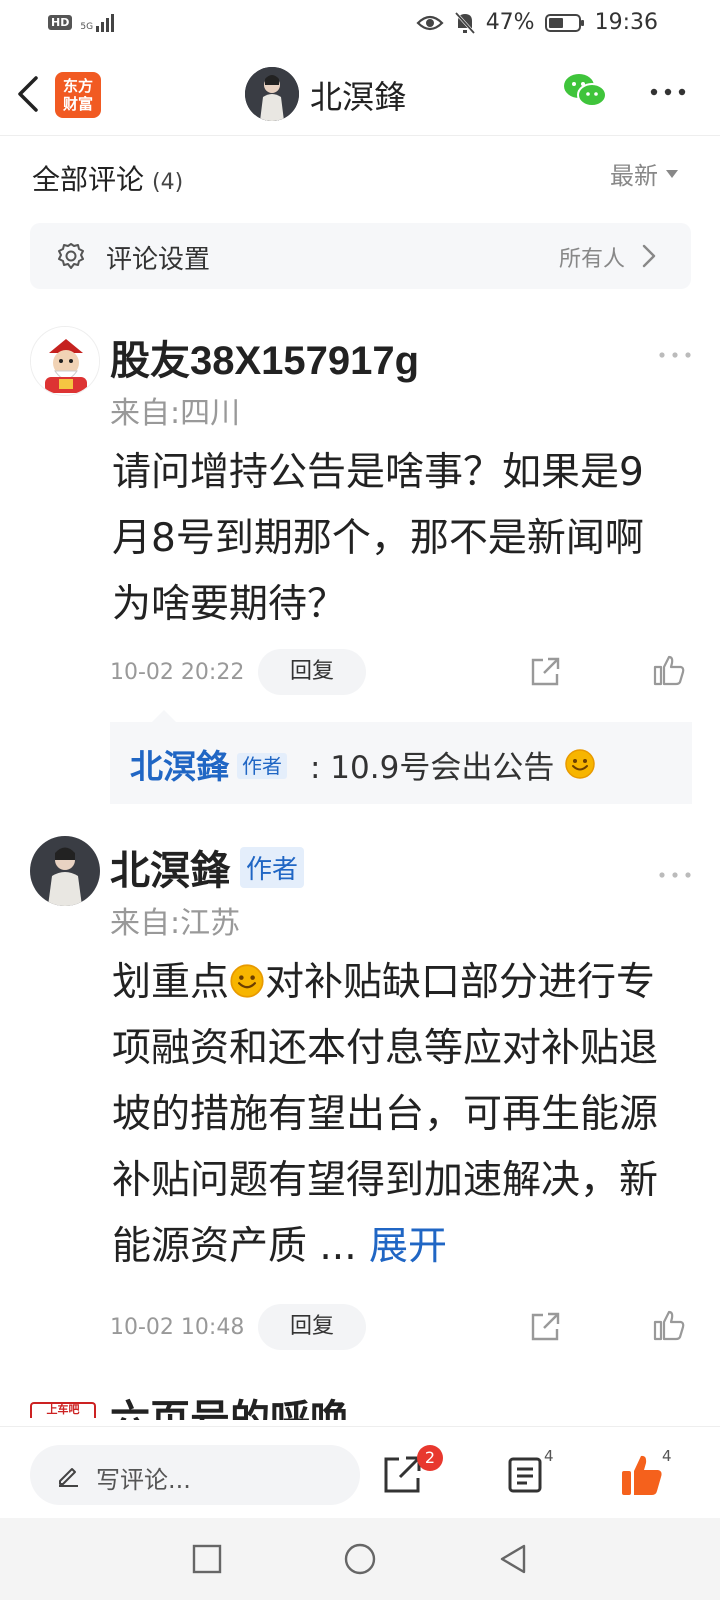 Image resolution: width=720 pixels, height=1600 pixels. What do you see at coordinates (513, 1559) in the screenshot?
I see `back-nav-icon` at bounding box center [513, 1559].